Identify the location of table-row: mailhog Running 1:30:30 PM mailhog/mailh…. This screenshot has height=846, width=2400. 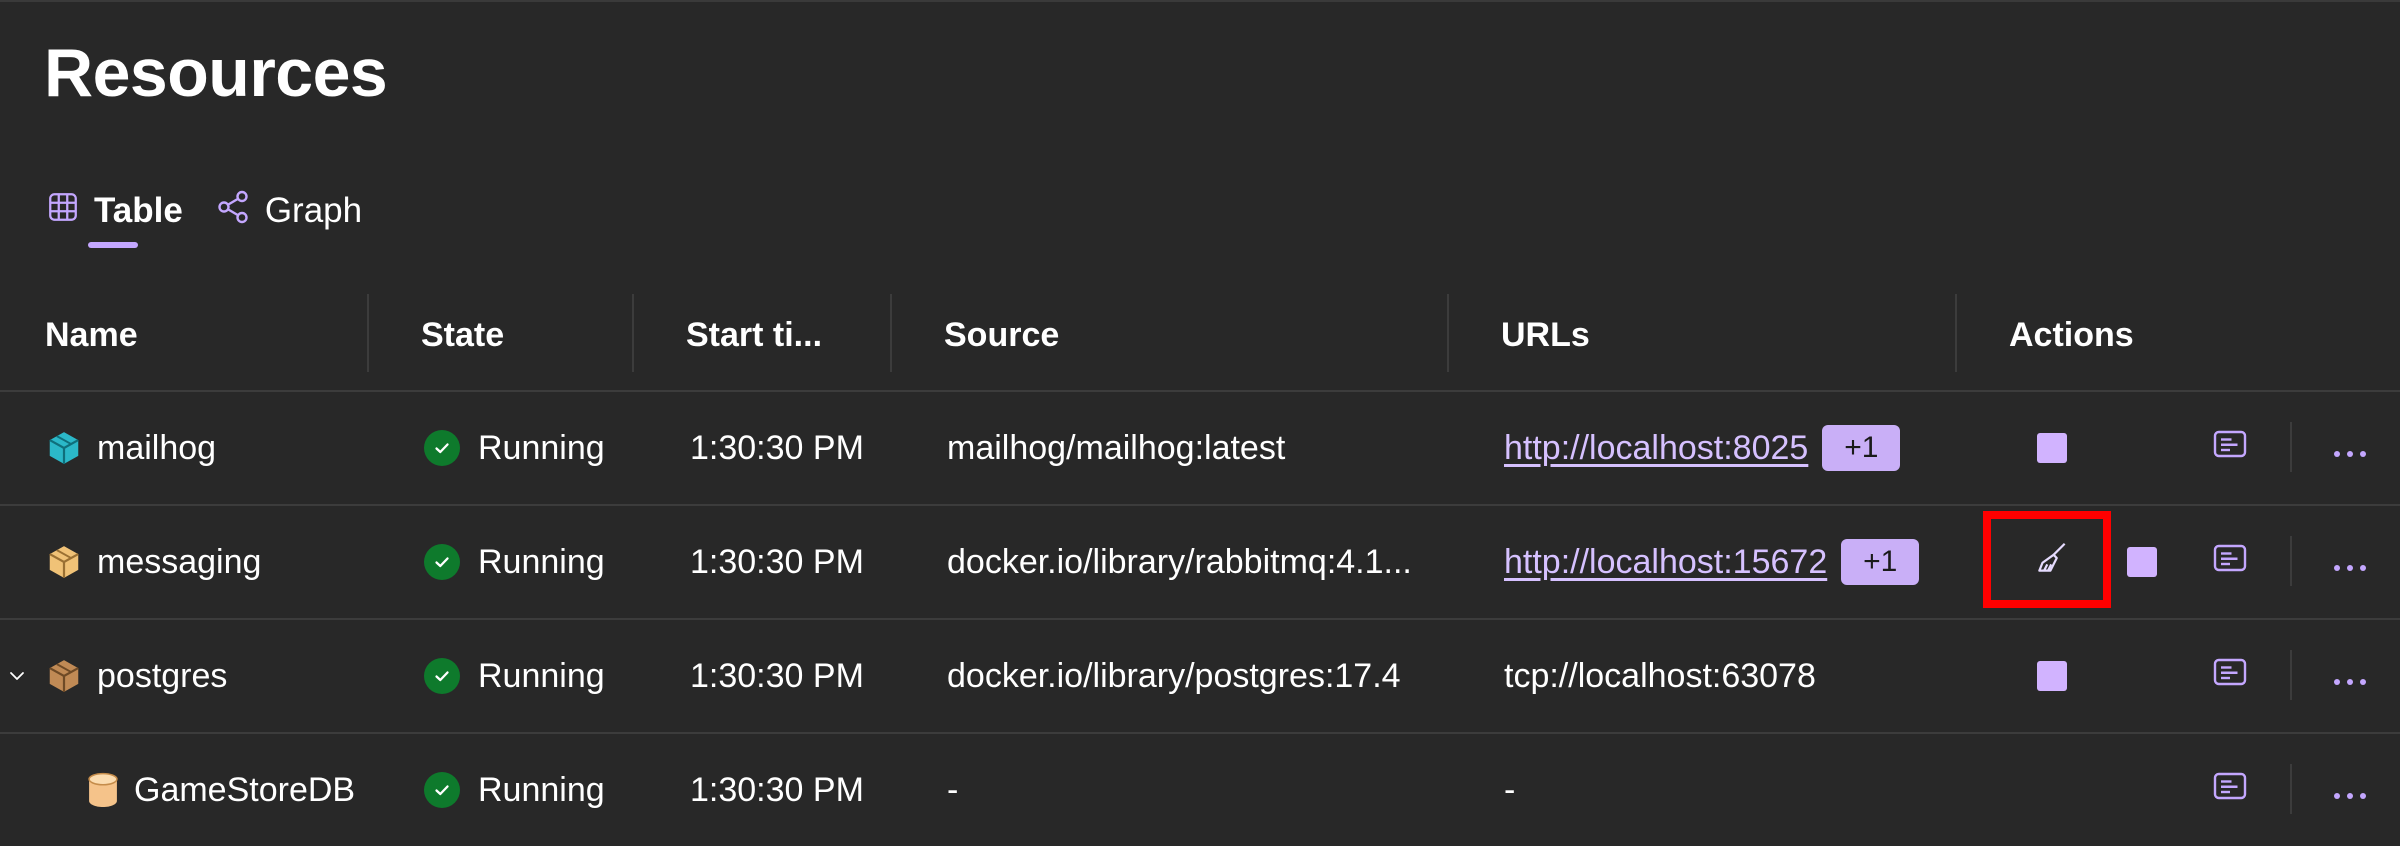
(1200, 449).